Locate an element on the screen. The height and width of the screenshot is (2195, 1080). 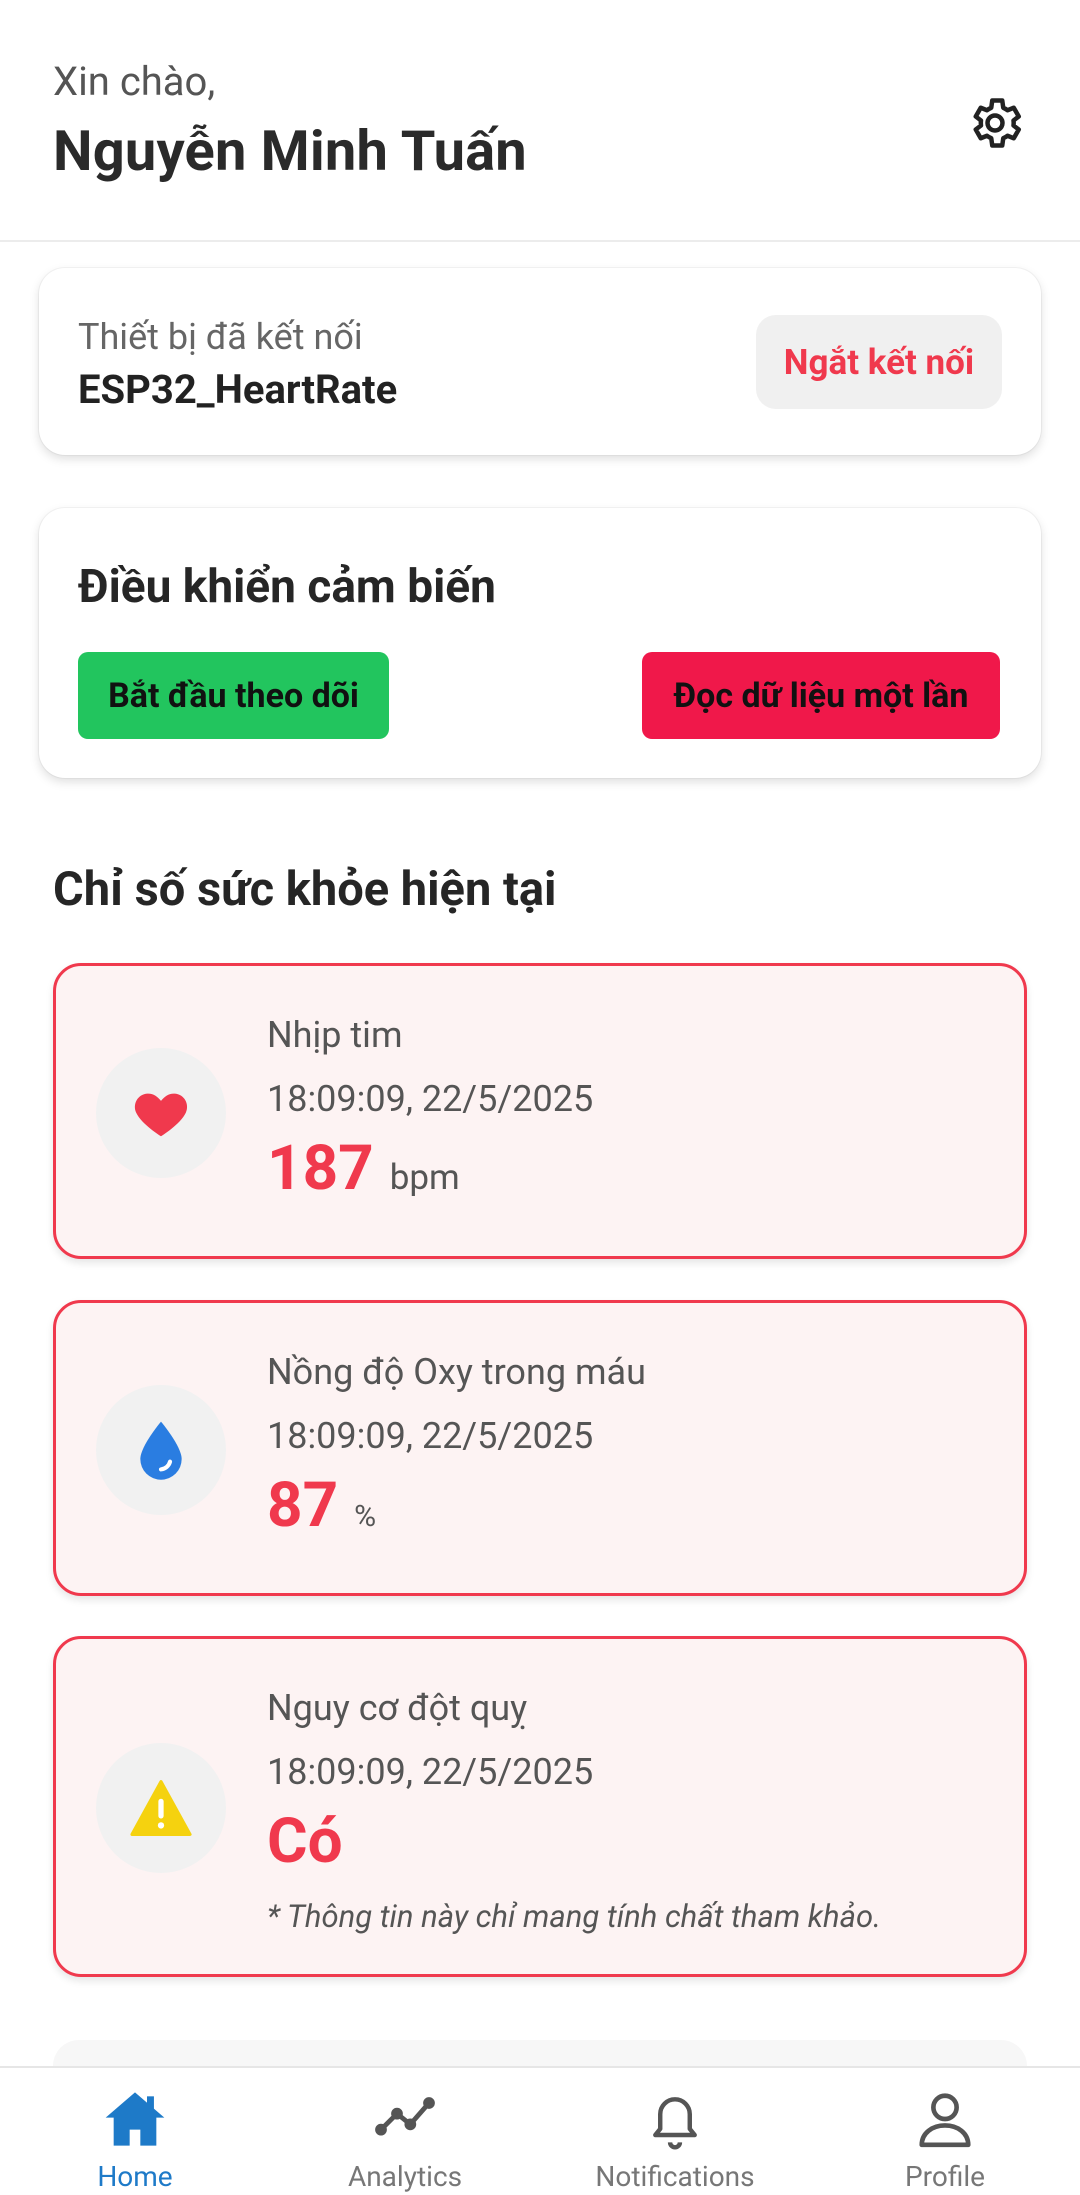
water-drop-icon is located at coordinates (161, 1450).